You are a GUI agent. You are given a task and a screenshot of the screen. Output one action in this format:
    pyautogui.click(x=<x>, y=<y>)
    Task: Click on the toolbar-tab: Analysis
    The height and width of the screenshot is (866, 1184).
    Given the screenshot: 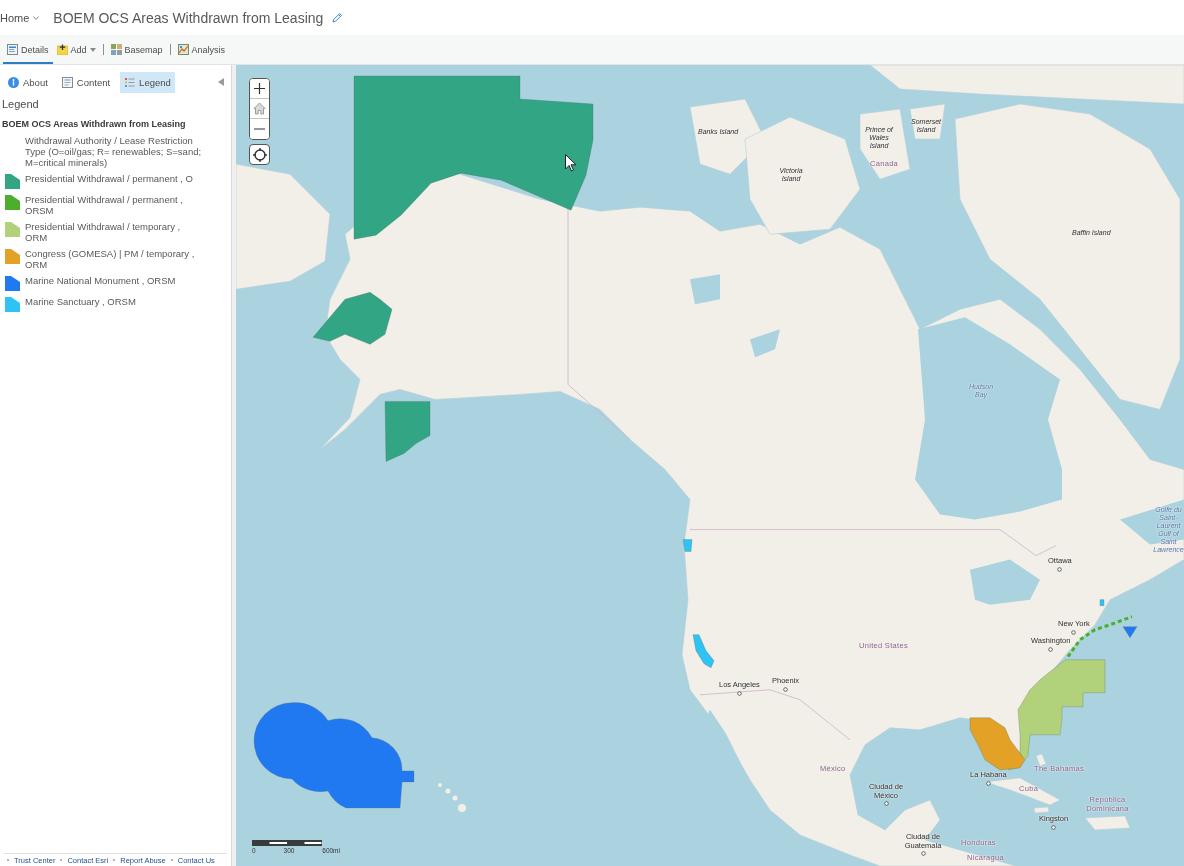 What is the action you would take?
    pyautogui.click(x=201, y=49)
    